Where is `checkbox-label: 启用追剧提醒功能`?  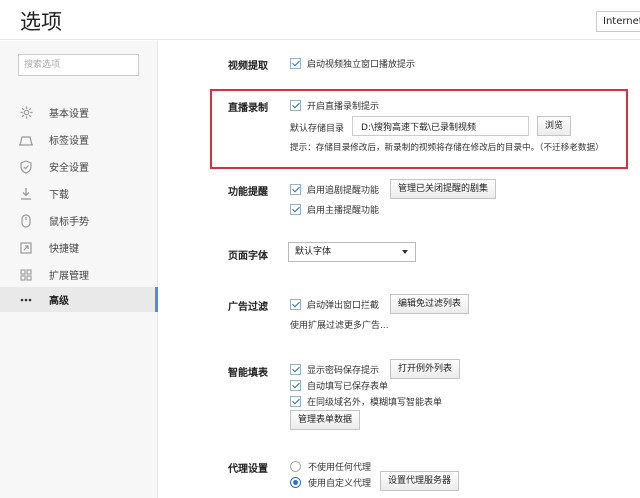
checkbox-label: 启用追剧提醒功能 is located at coordinates (343, 191).